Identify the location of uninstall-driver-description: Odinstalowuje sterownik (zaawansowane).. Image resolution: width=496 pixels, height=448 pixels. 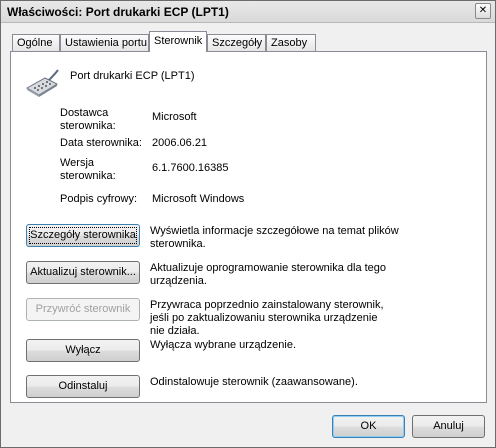
(254, 382).